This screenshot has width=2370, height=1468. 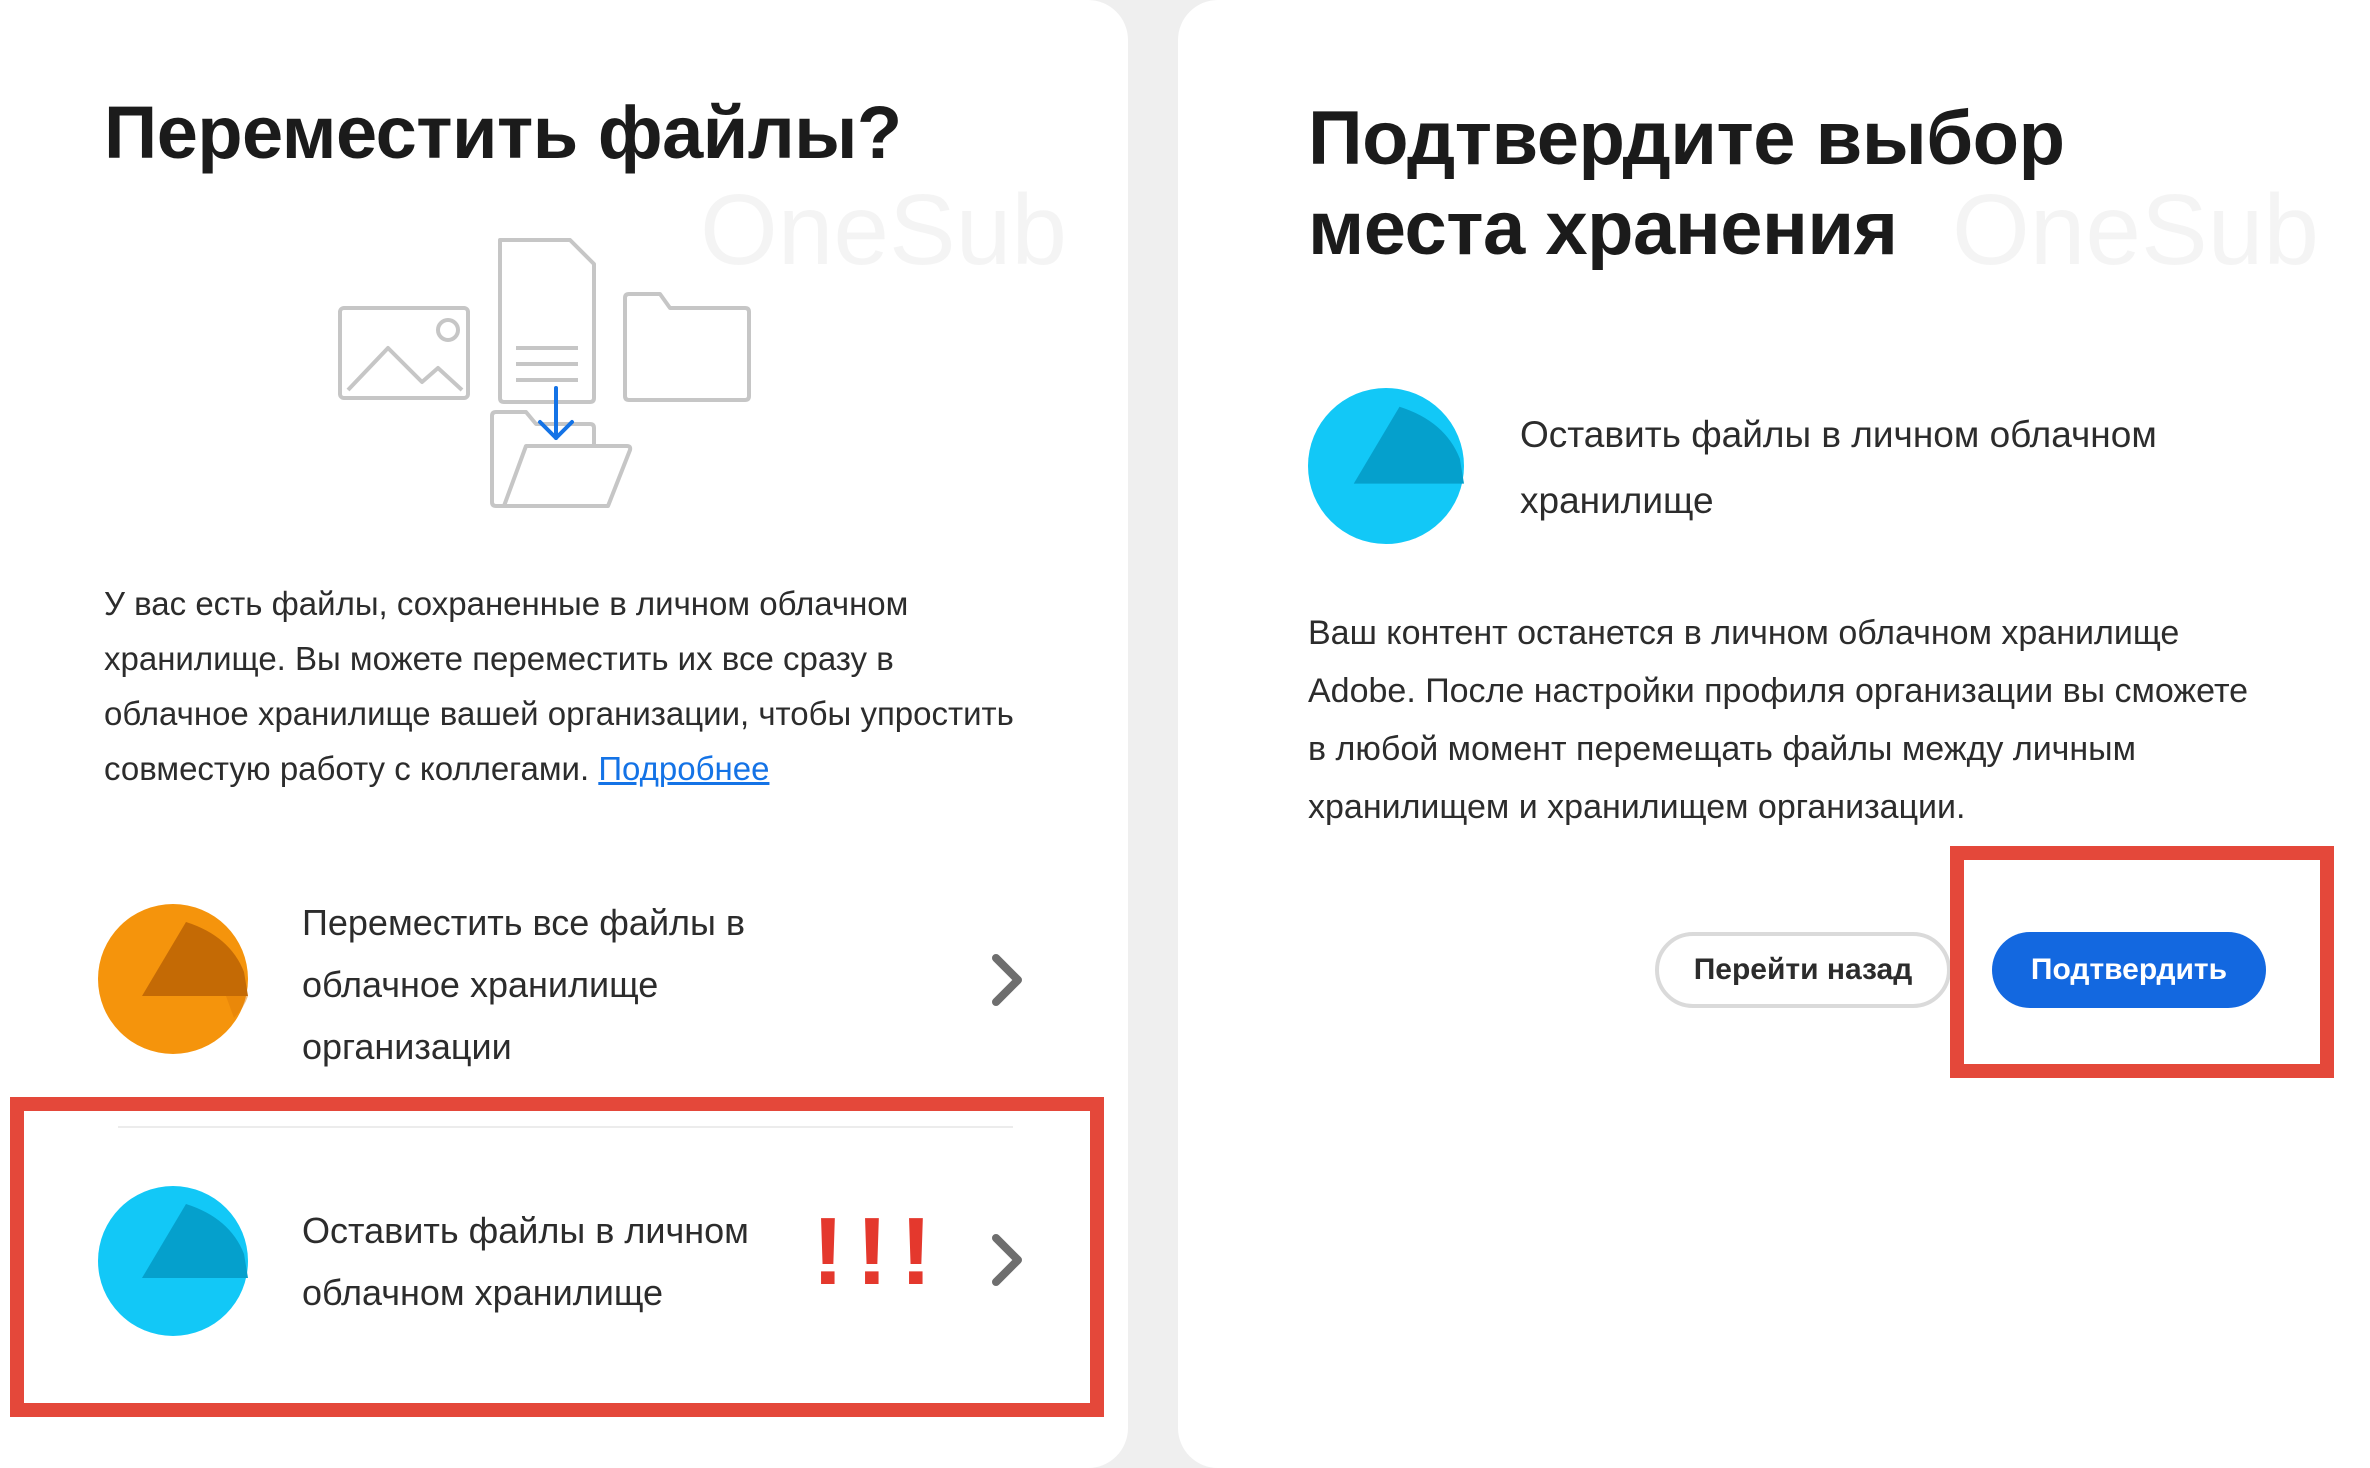 I want to click on back-button: Перейти назад, so click(x=1803, y=970).